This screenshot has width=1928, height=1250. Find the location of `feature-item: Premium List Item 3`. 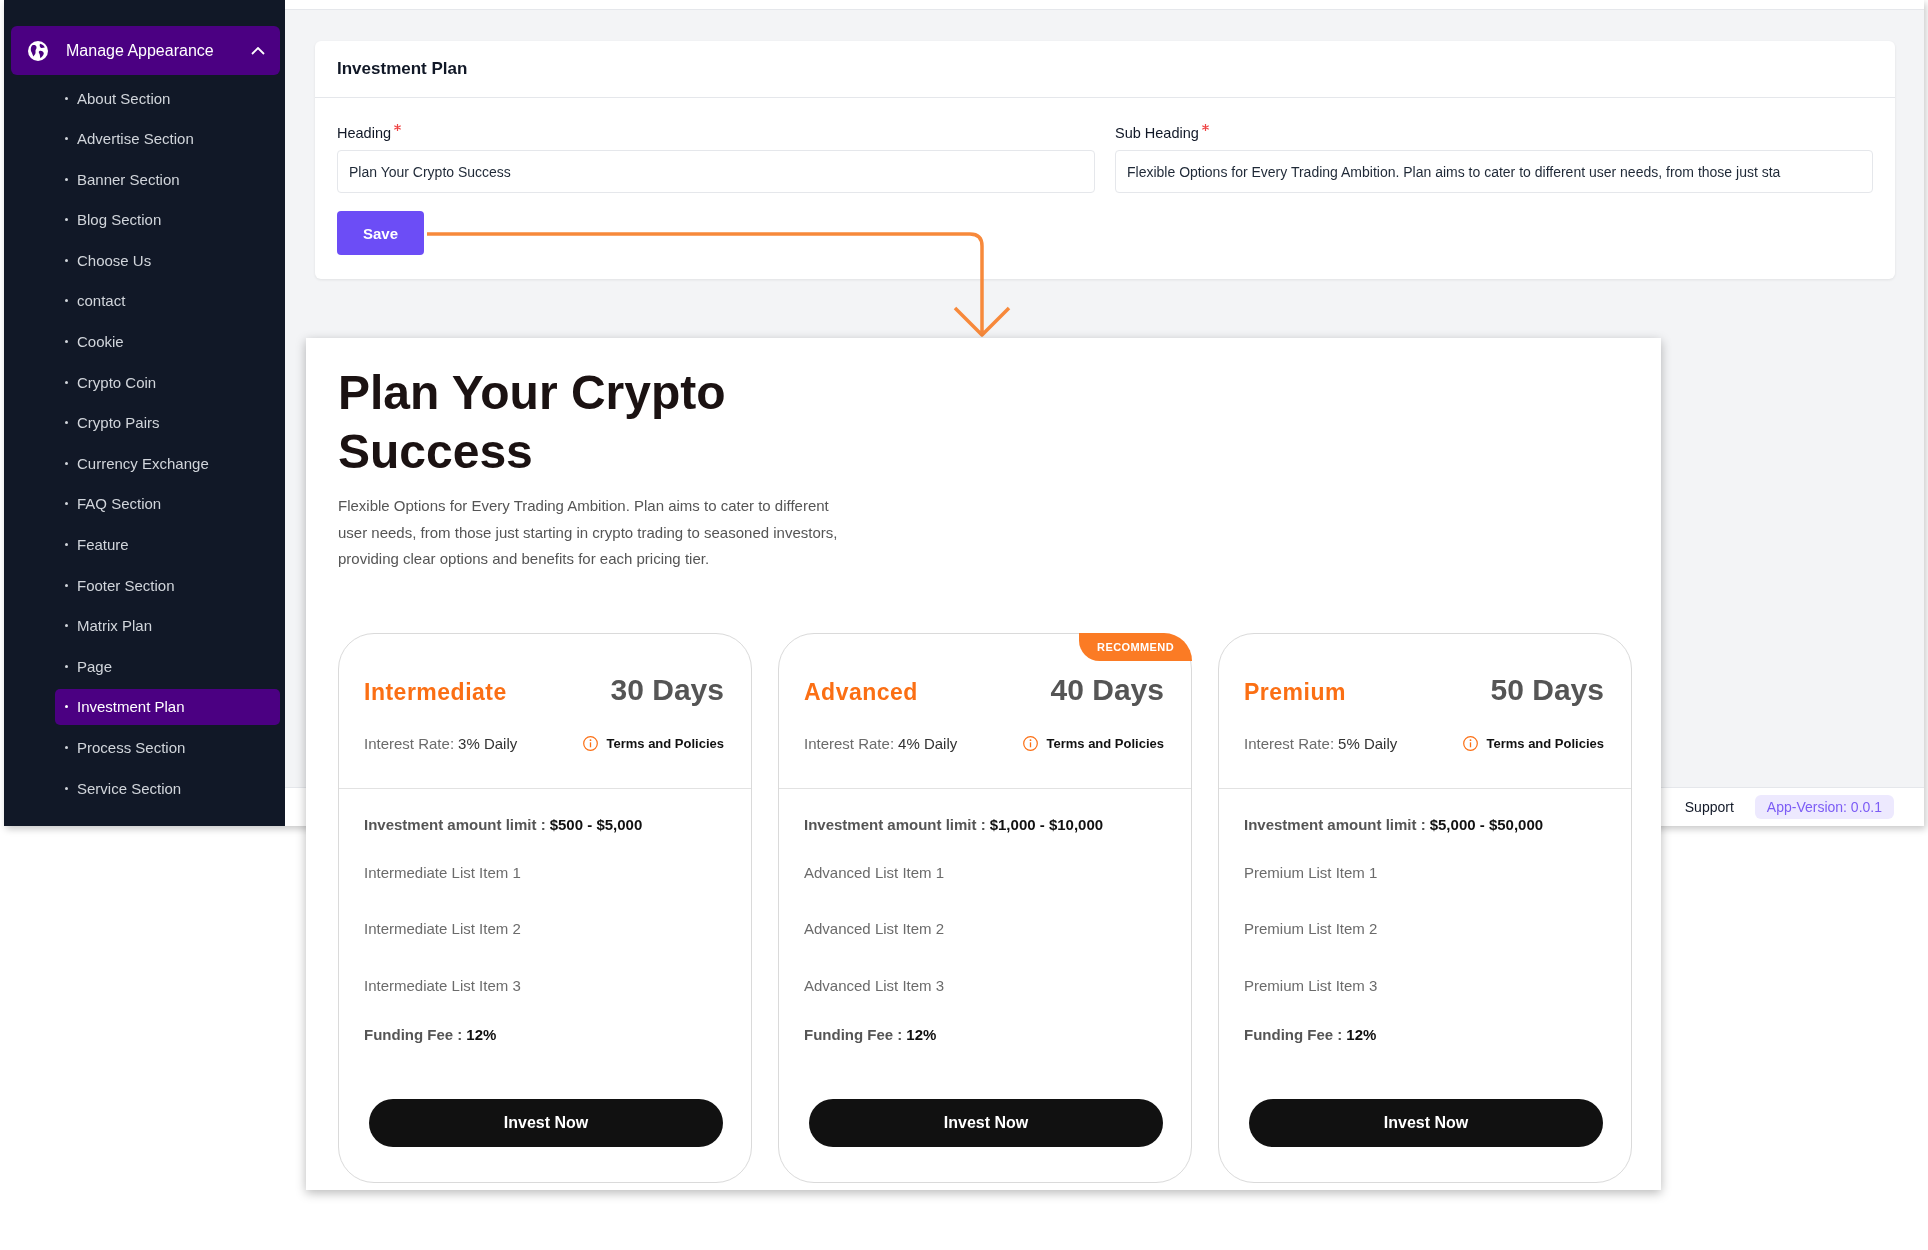

feature-item: Premium List Item 3 is located at coordinates (1311, 985).